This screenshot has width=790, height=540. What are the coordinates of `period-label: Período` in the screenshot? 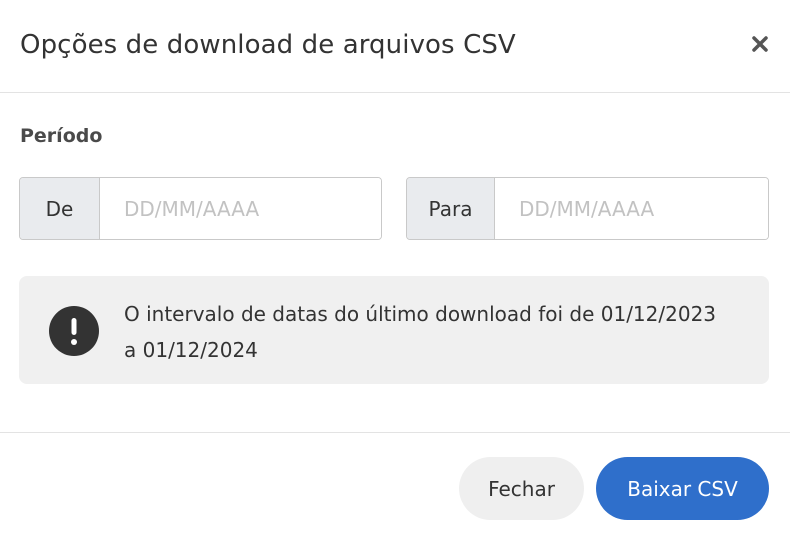 It's located at (61, 136).